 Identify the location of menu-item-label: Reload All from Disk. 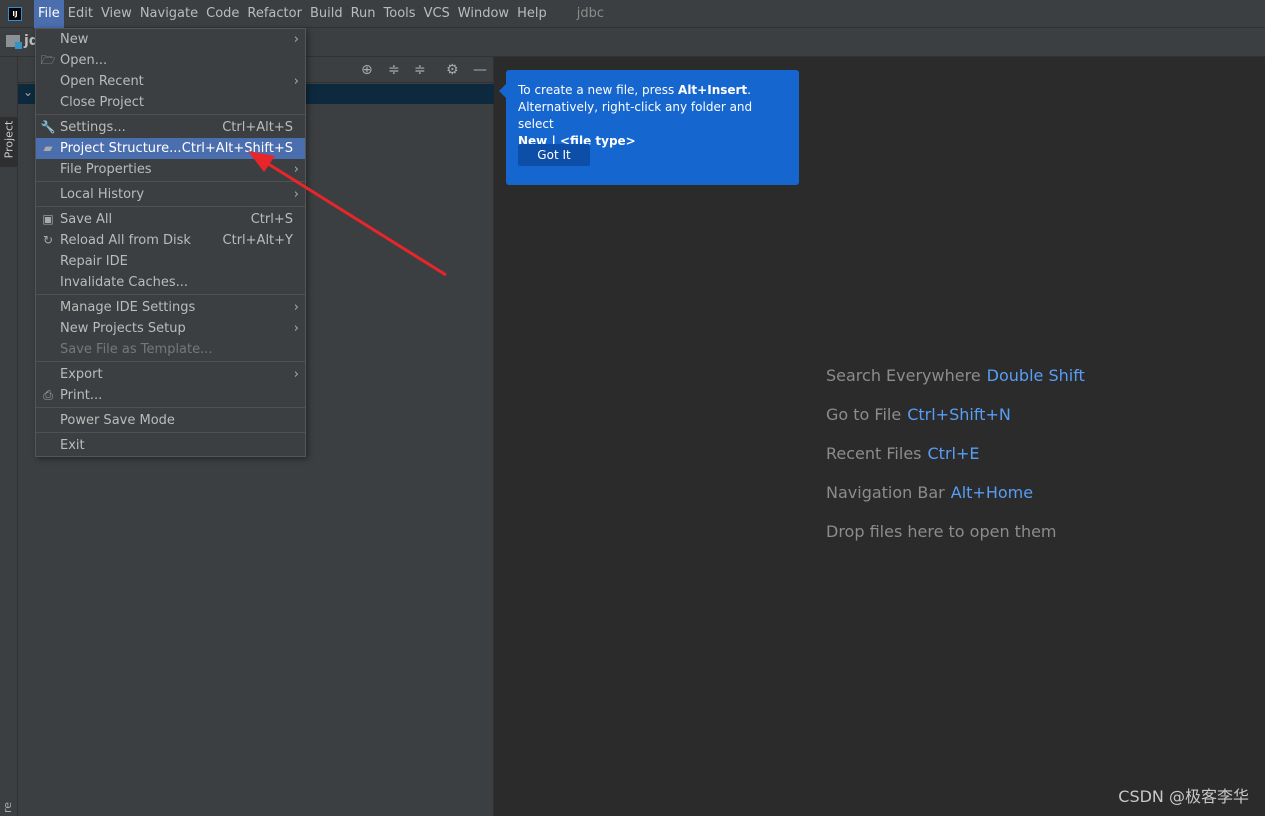
(125, 240).